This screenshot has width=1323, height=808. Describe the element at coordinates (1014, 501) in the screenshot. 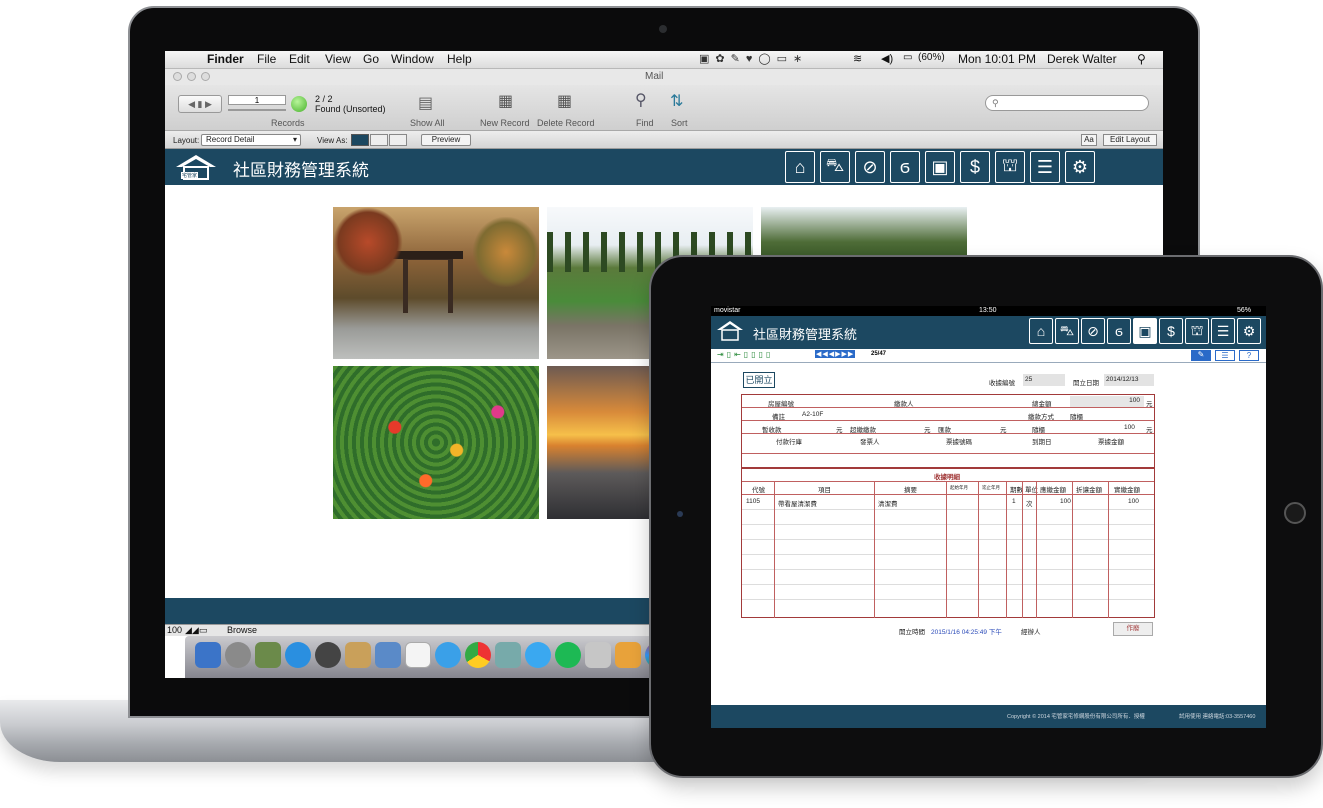

I see `row-periods: 1` at that location.